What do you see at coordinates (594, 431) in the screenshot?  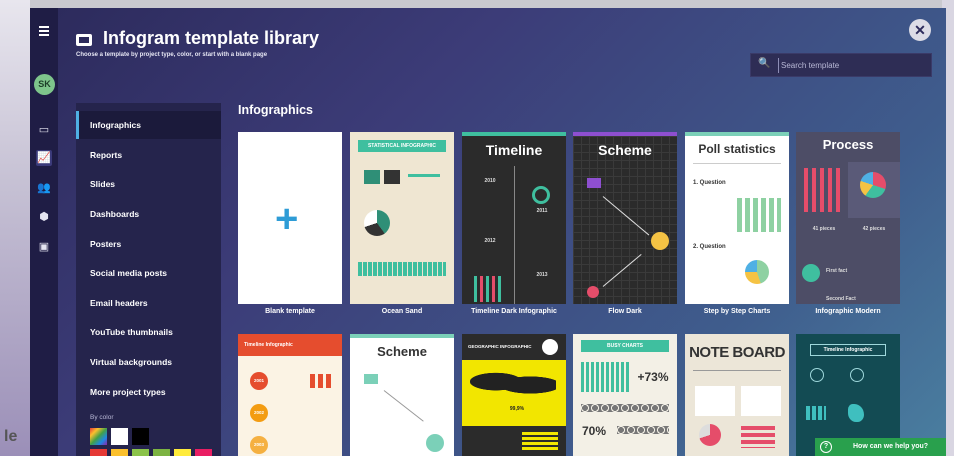 I see `stat-value: 70%` at bounding box center [594, 431].